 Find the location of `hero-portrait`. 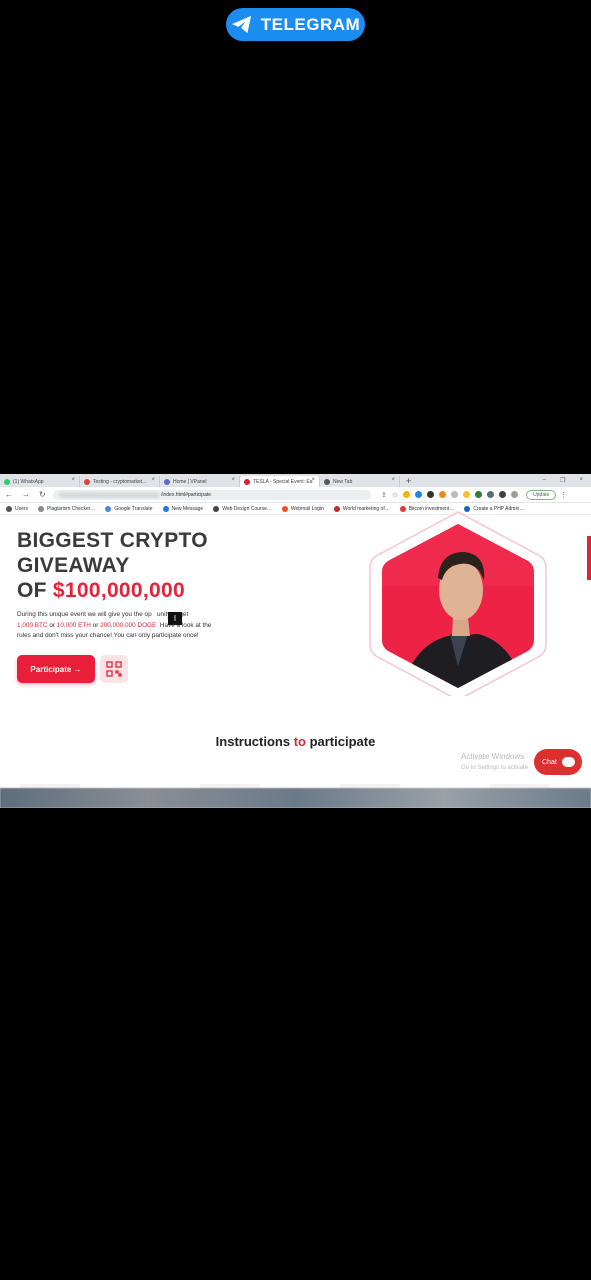

hero-portrait is located at coordinates (458, 603).